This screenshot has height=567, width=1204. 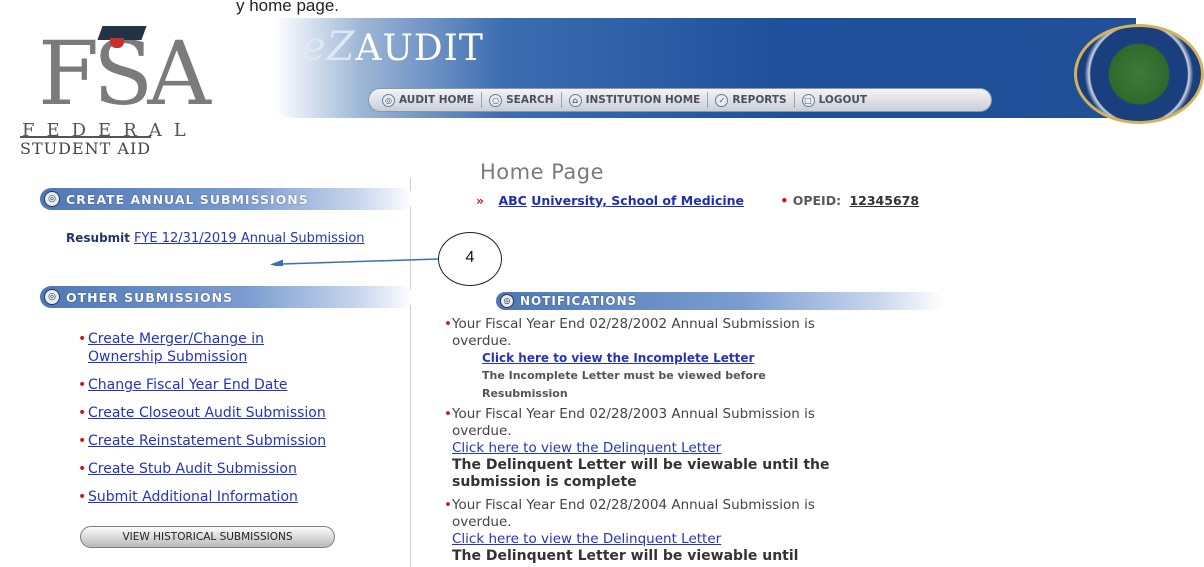 I want to click on annotation-arrow-icon, so click(x=354, y=262).